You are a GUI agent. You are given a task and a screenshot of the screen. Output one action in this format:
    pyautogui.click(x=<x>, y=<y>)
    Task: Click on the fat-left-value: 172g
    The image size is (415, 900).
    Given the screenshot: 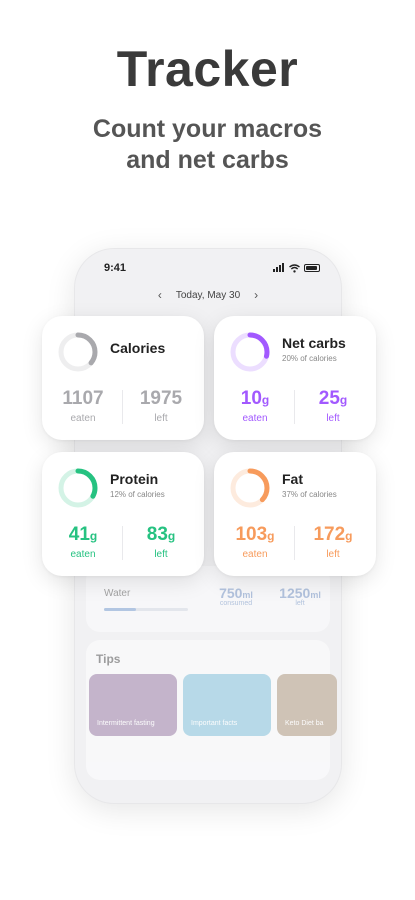 What is the action you would take?
    pyautogui.click(x=333, y=535)
    